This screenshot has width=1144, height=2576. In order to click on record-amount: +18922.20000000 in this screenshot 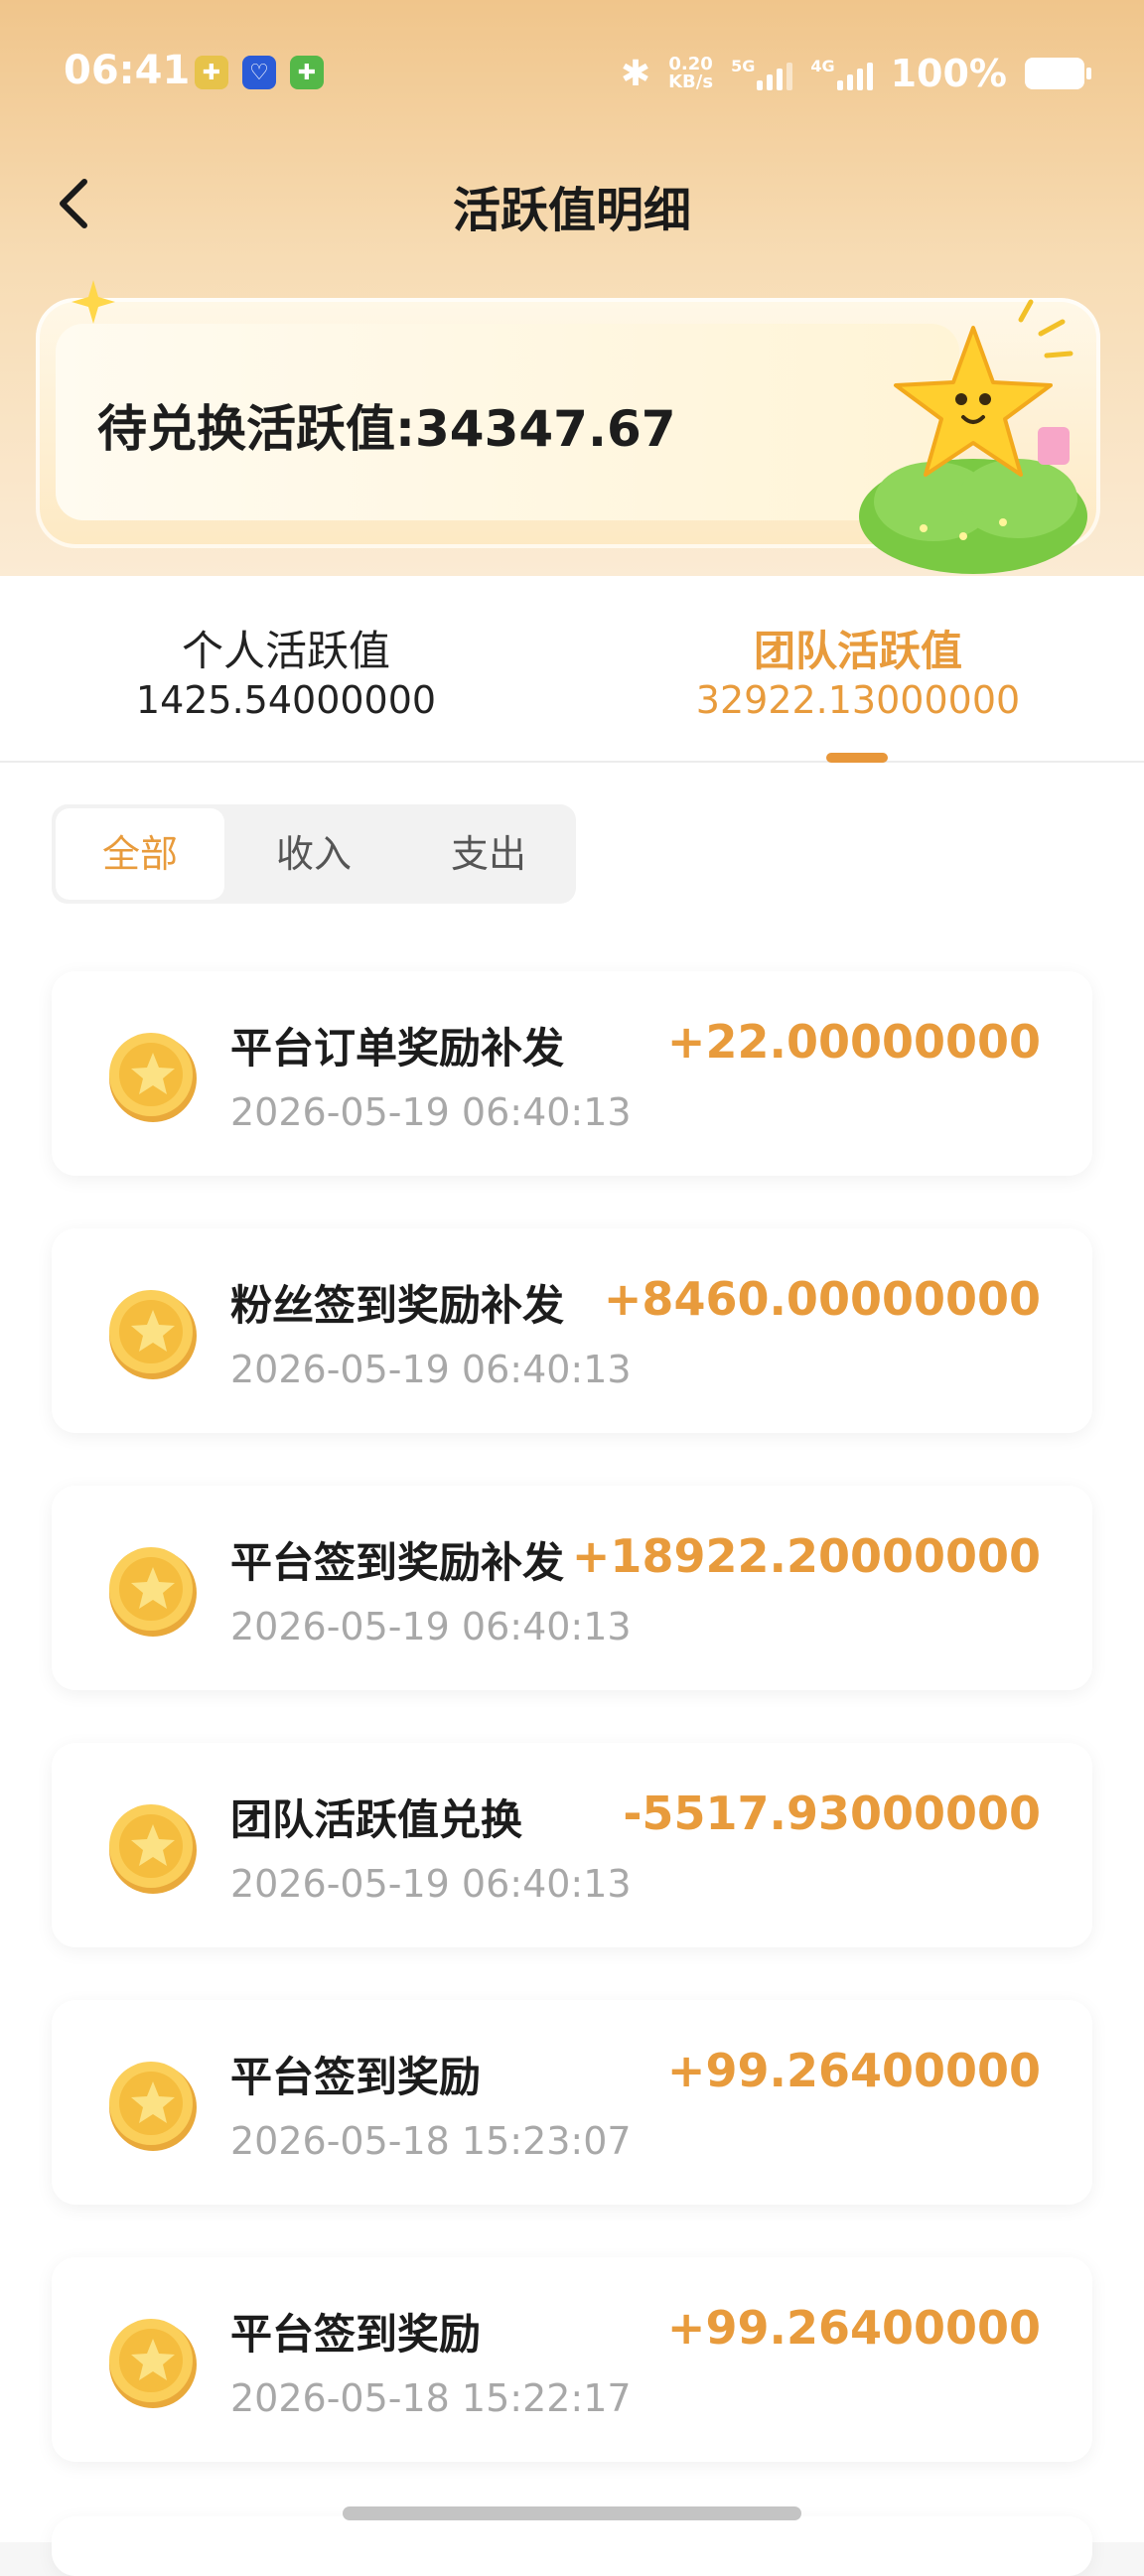, I will do `click(806, 1556)`.